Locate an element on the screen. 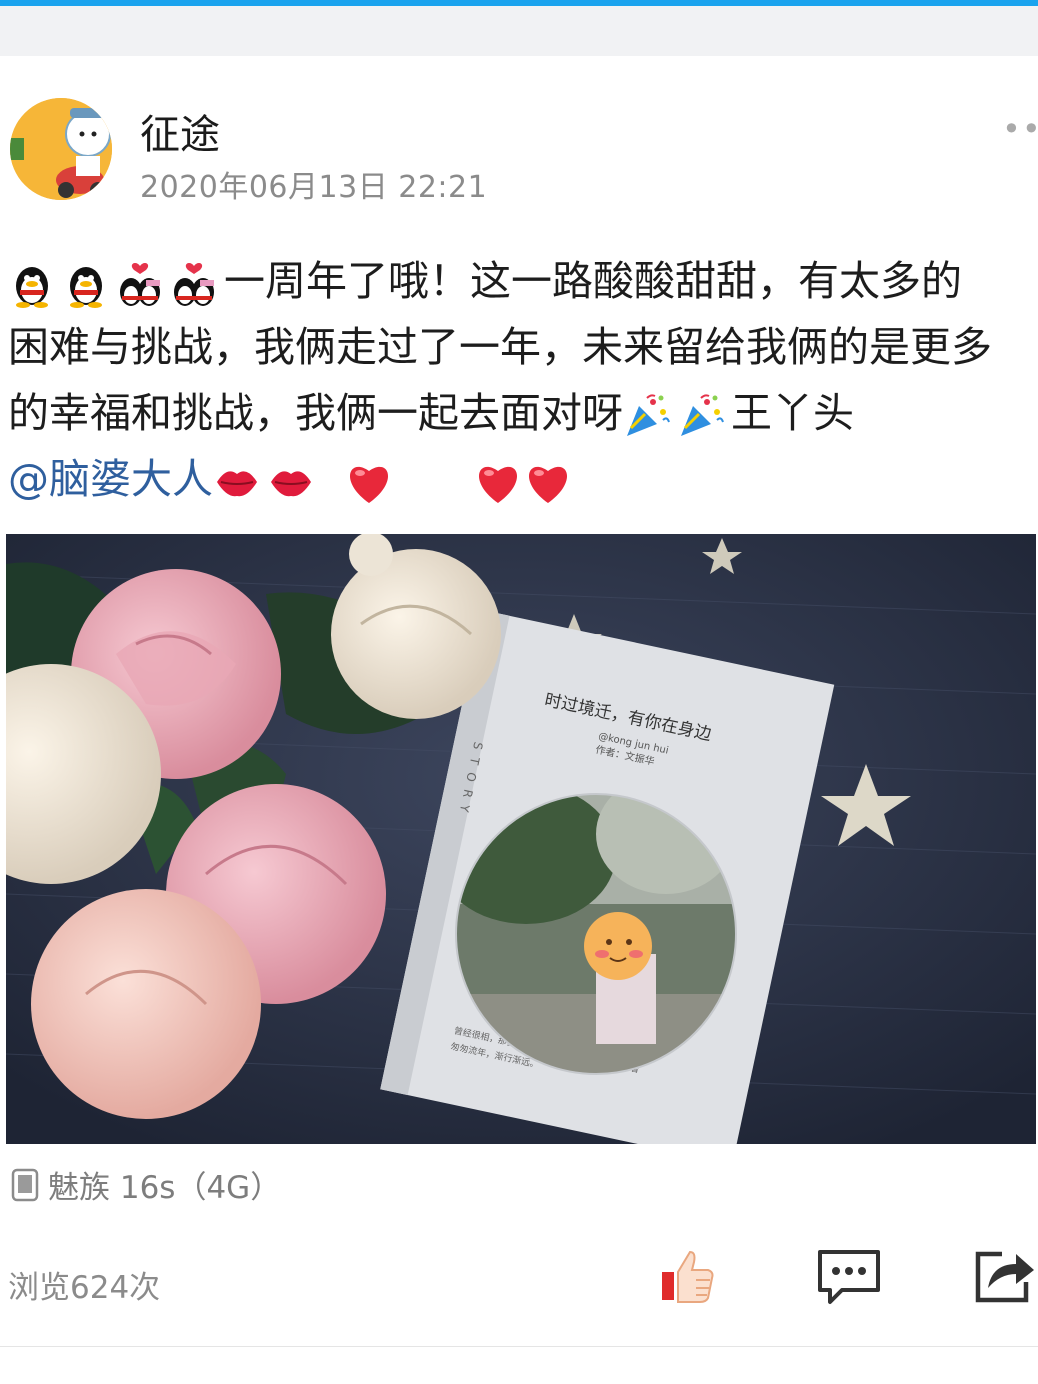 This screenshot has height=1384, width=1038. avatar is located at coordinates (61, 149).